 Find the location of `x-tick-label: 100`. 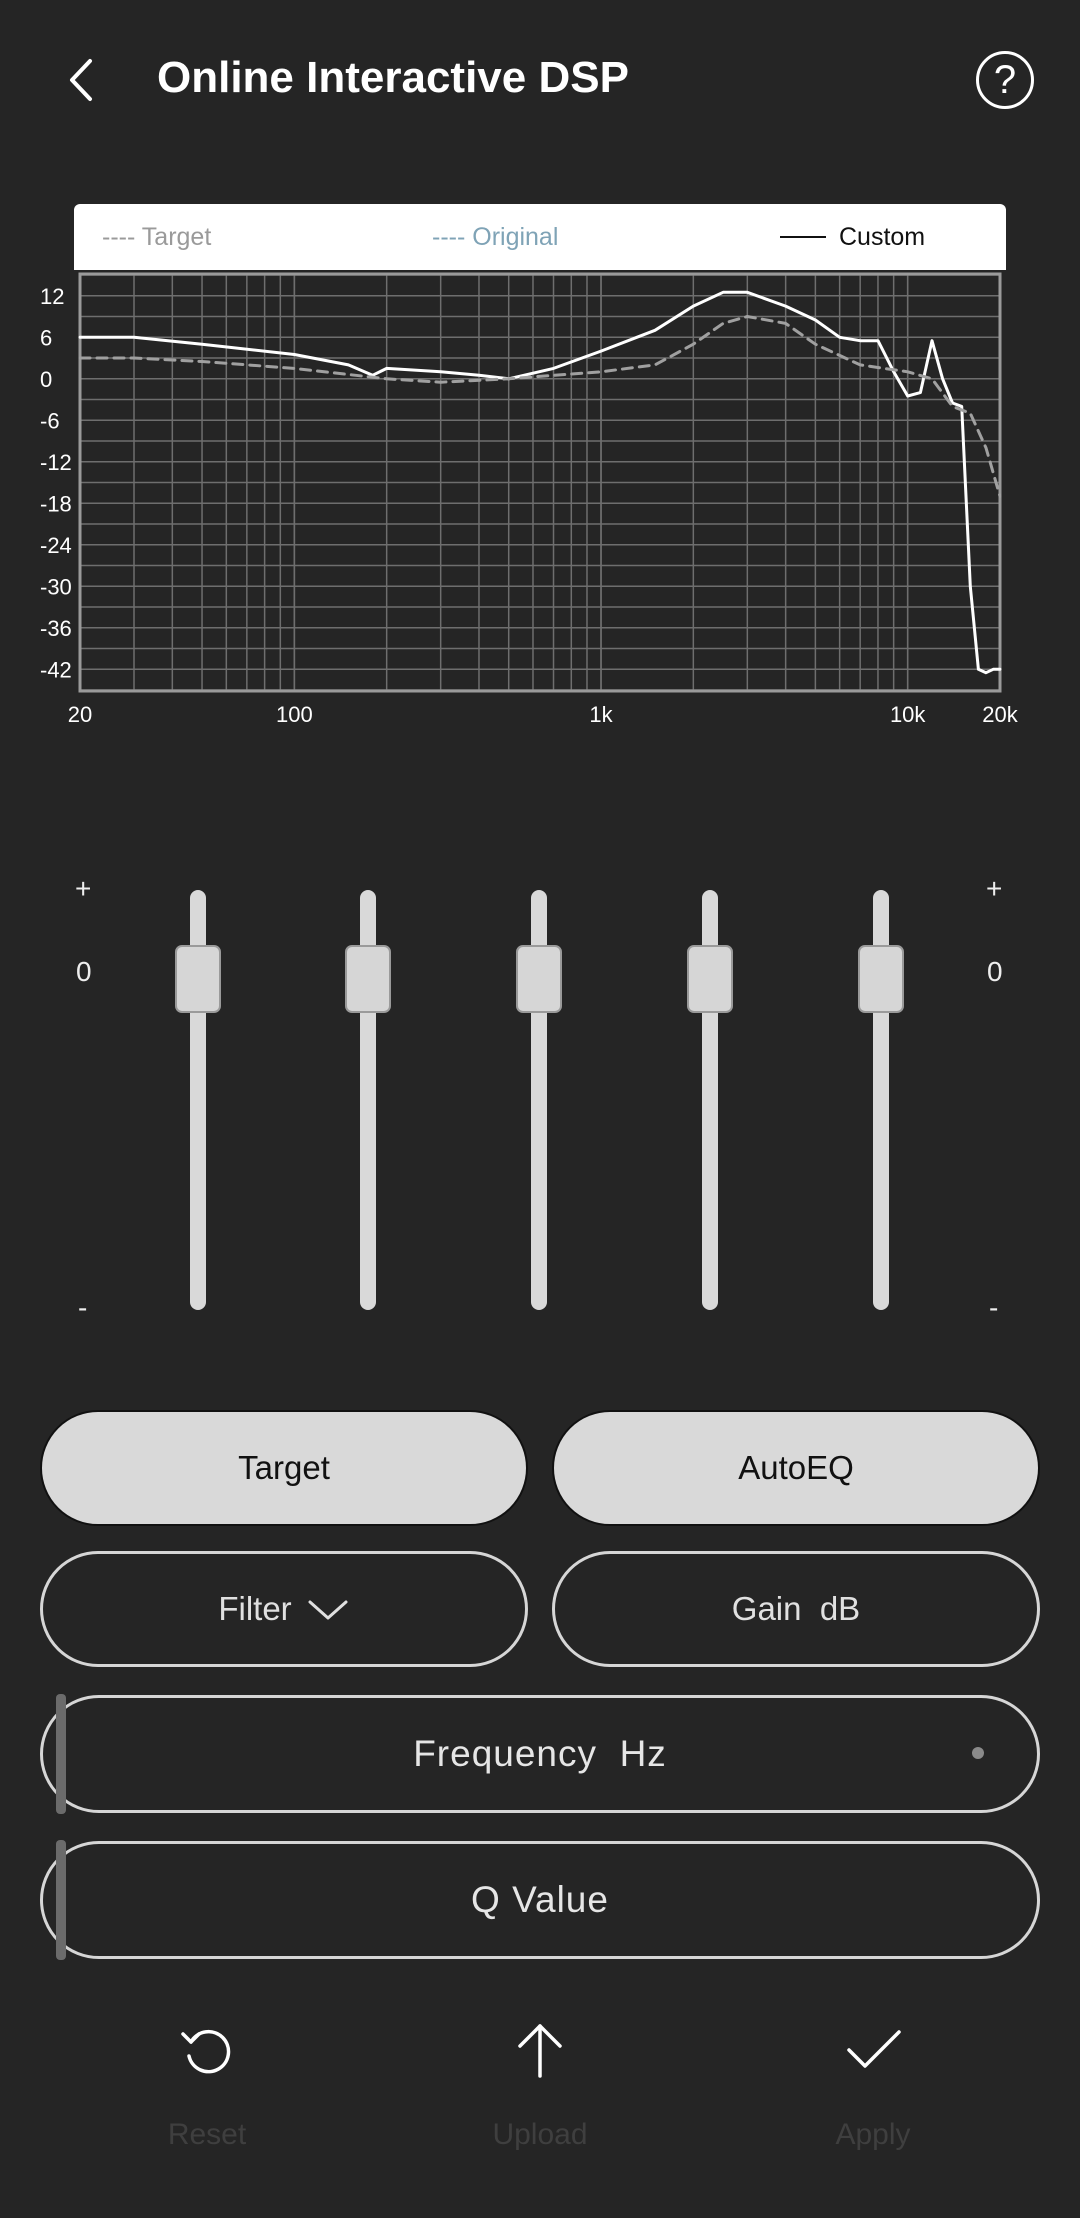

x-tick-label: 100 is located at coordinates (294, 714).